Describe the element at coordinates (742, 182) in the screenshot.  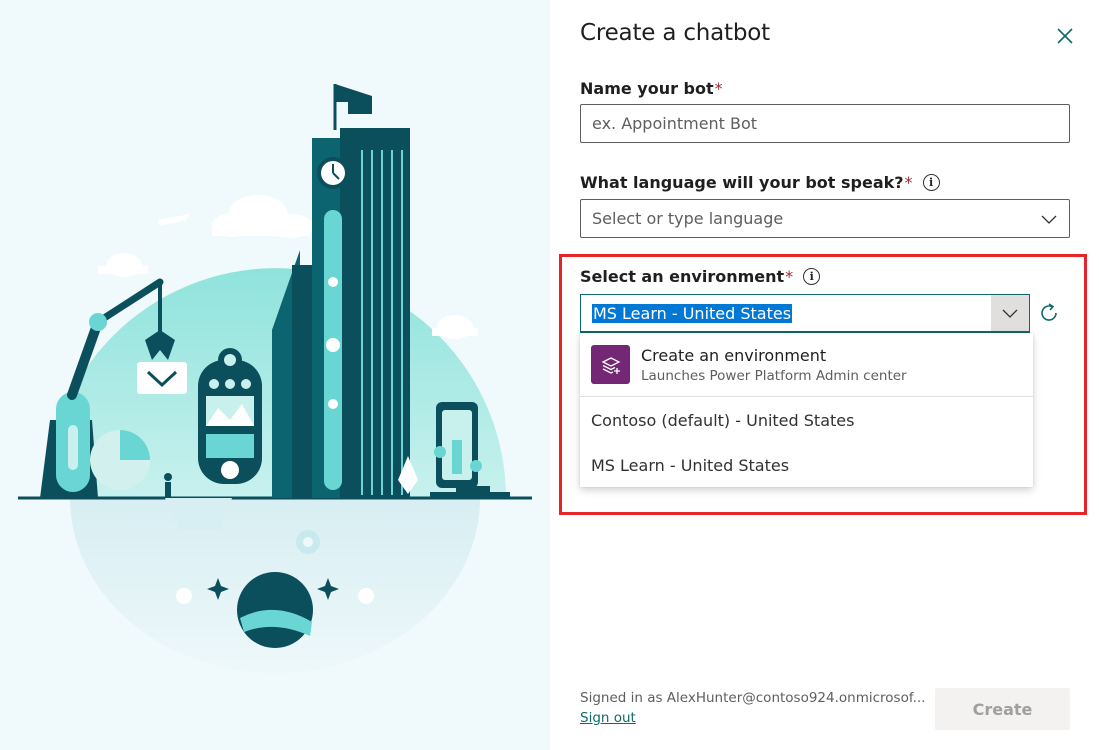
I see `language-label-text: What language will your bot speak?` at that location.